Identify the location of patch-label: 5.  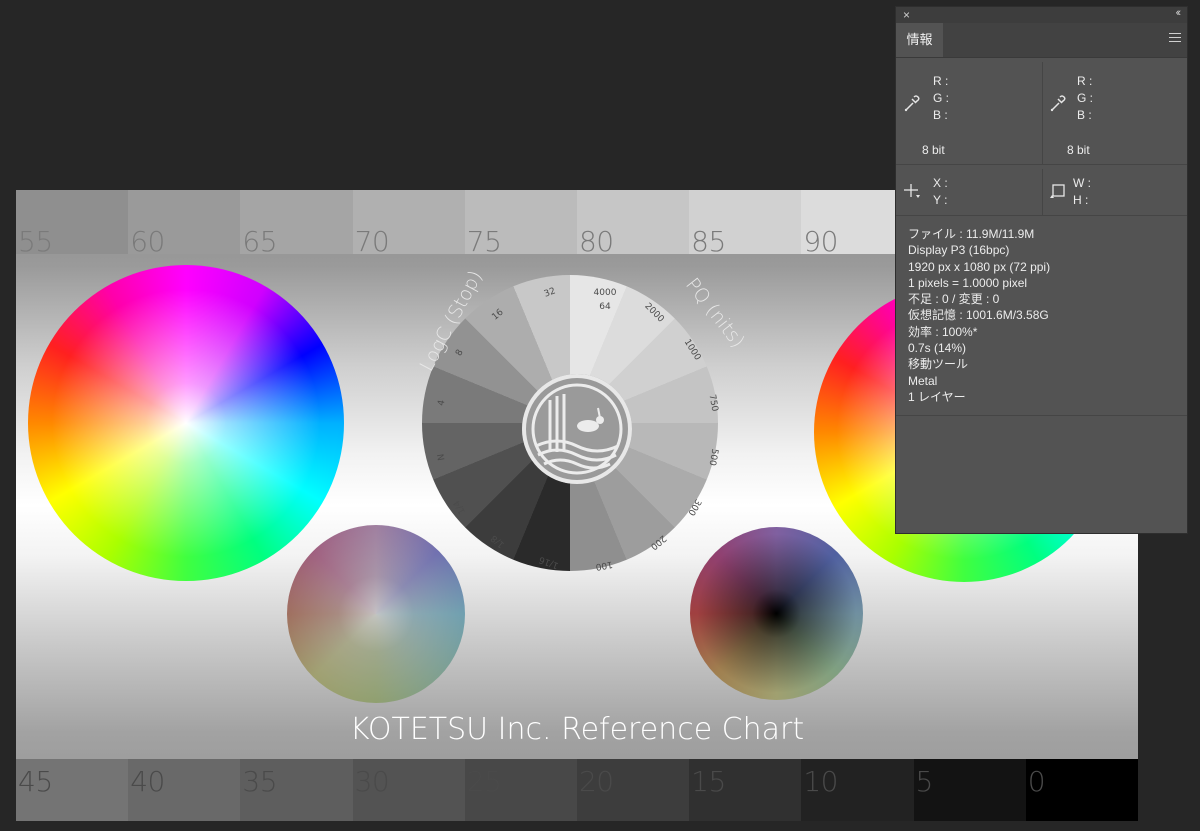
(924, 781).